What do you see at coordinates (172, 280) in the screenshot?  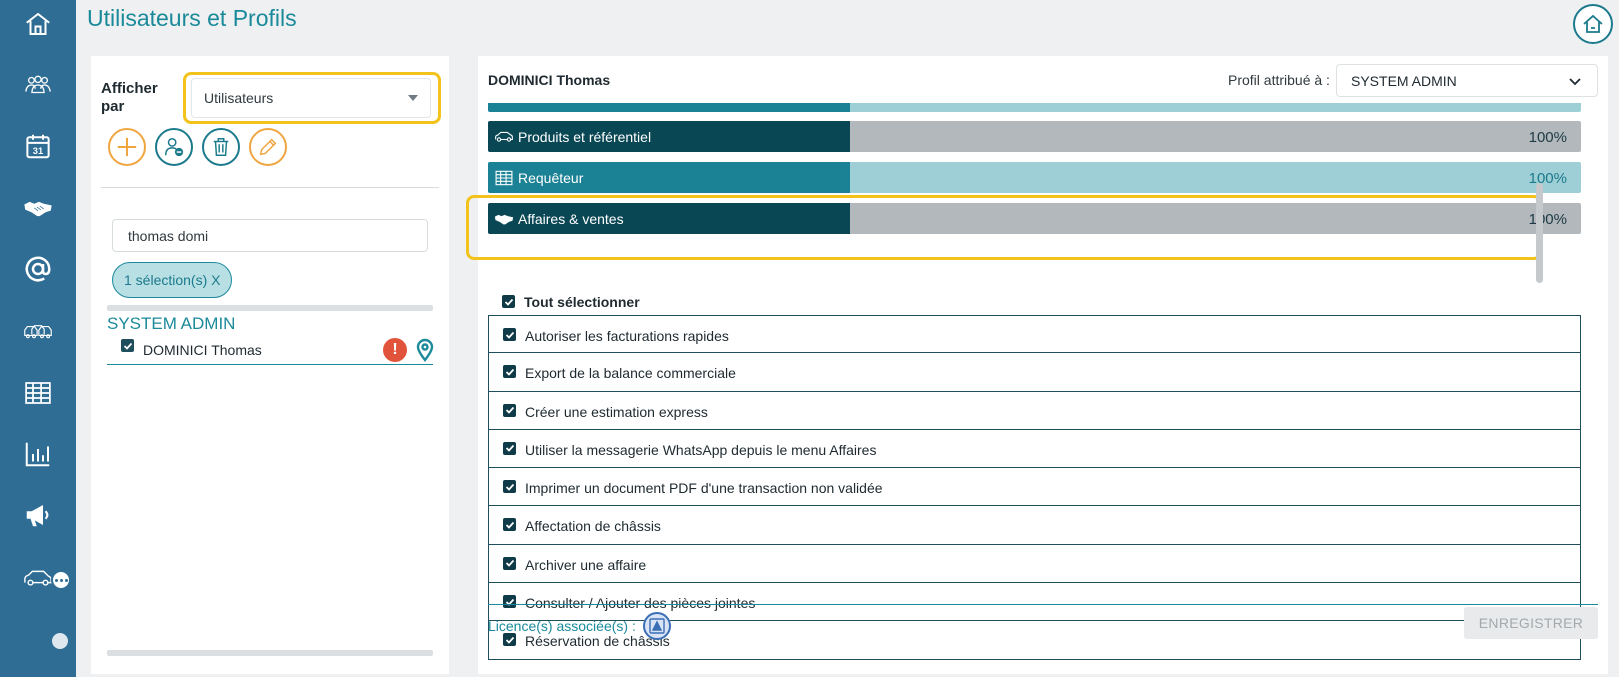 I see `selection-chip: 1 sélection(s) X` at bounding box center [172, 280].